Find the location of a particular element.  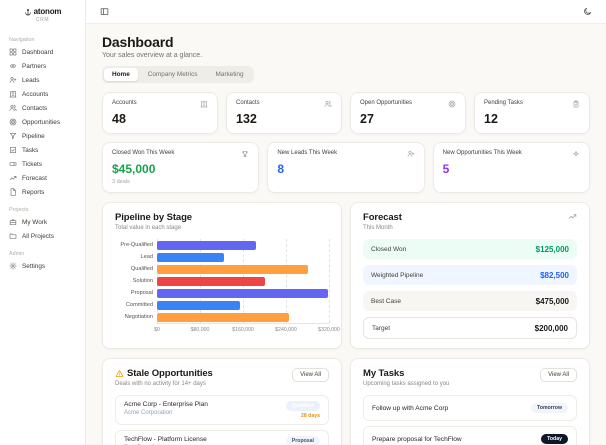

forecast-subtitle: This Month is located at coordinates (378, 228).